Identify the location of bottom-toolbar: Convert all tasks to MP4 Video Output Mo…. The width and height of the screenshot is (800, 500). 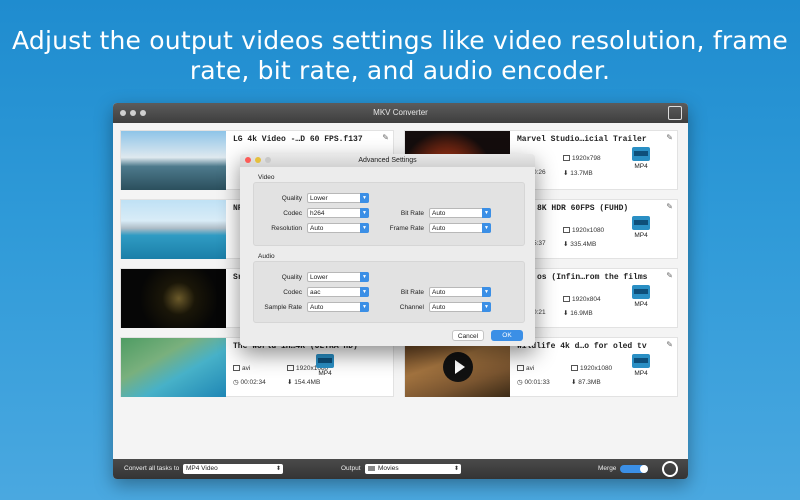
(400, 469).